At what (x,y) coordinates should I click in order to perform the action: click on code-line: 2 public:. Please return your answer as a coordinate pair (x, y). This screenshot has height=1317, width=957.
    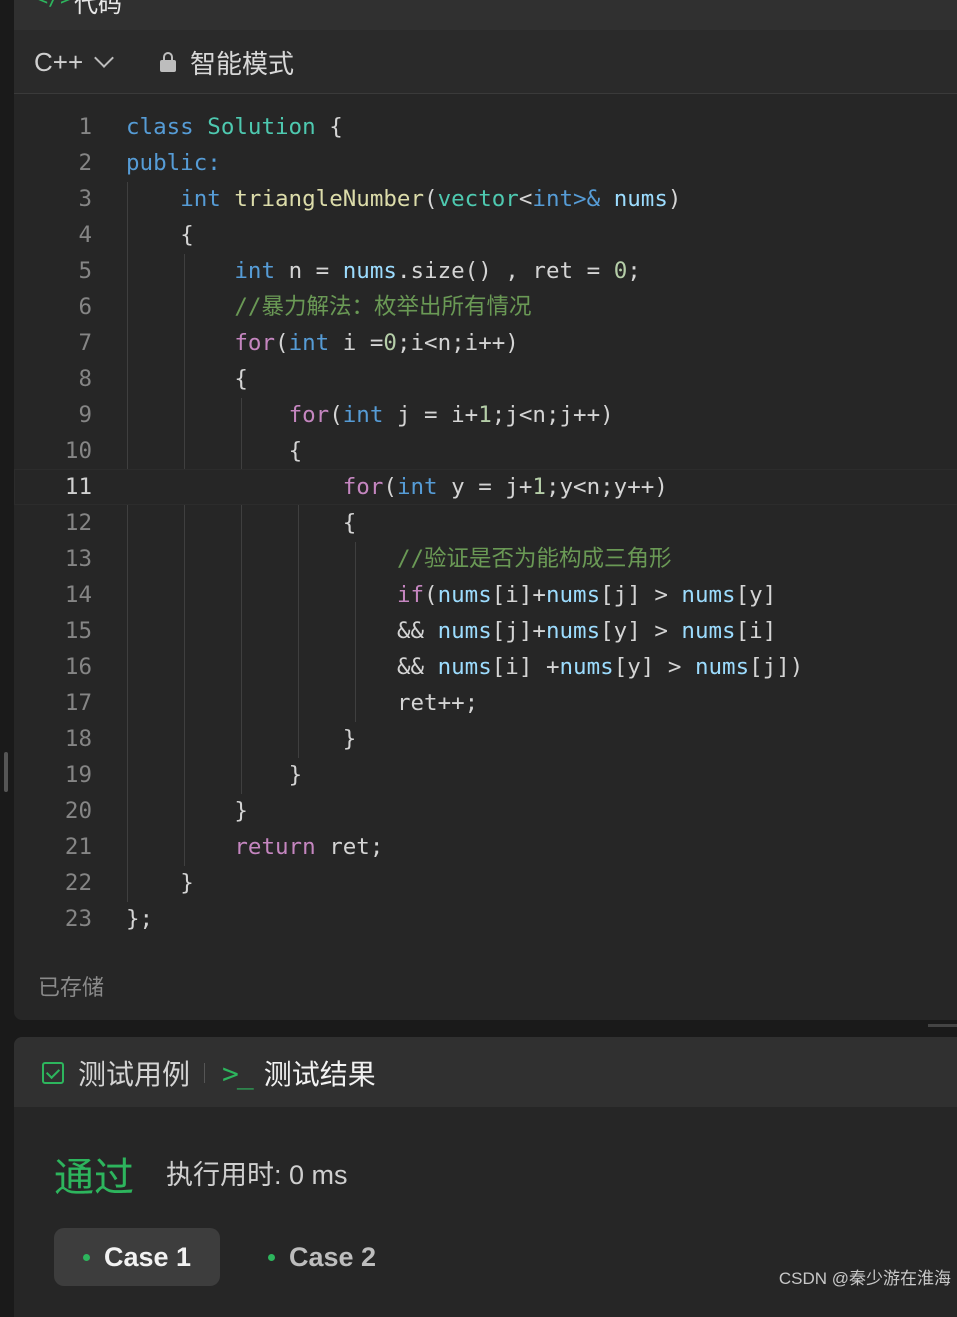
    Looking at the image, I should click on (485, 163).